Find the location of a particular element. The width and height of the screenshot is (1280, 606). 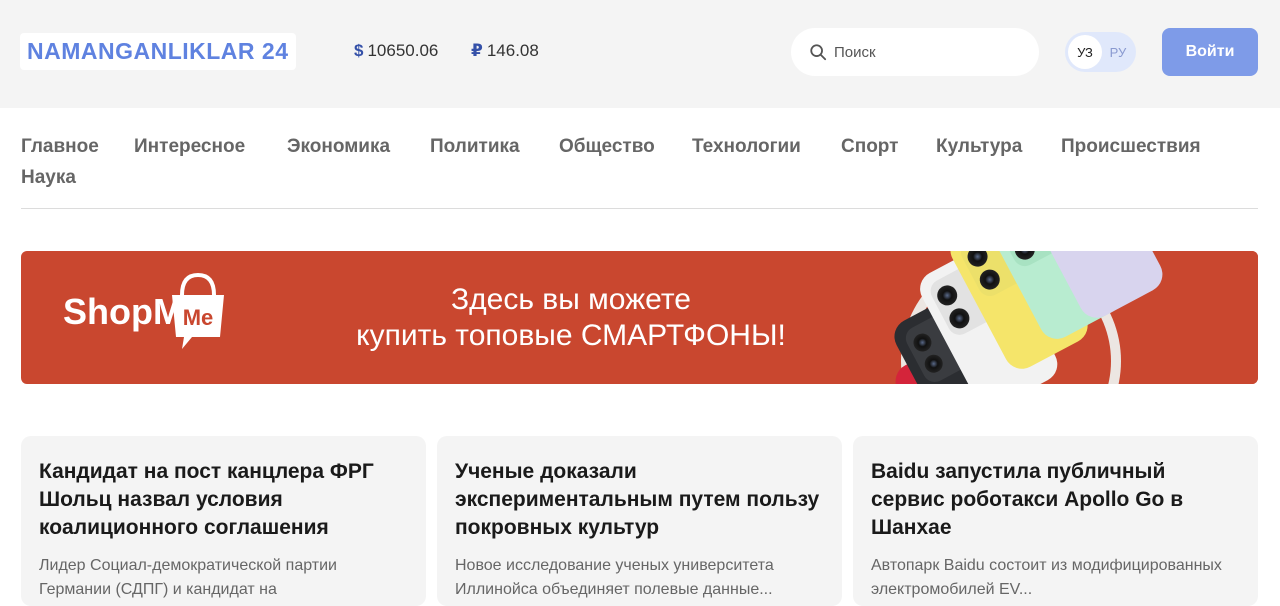

dollar-icon: $ is located at coordinates (359, 50).